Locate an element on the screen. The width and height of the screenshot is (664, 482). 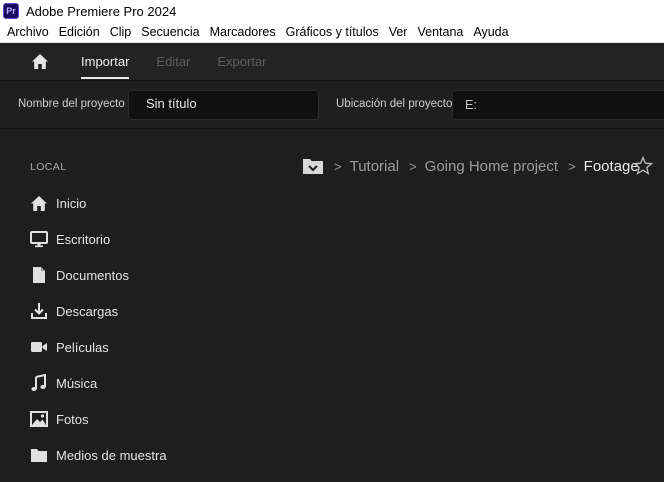
sidebar-item-label: Medios de muestra is located at coordinates (111, 455).